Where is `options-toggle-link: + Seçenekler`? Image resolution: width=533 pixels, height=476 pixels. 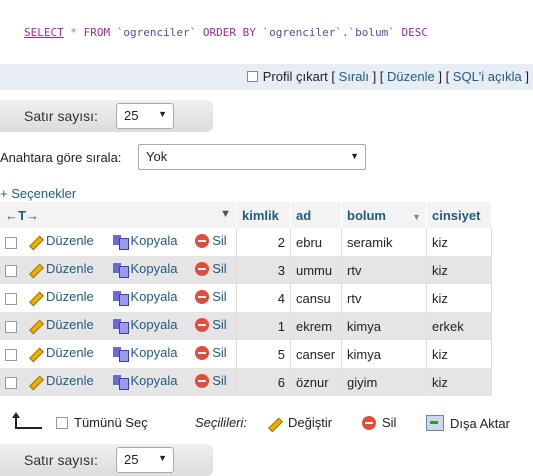 options-toggle-link: + Seçenekler is located at coordinates (38, 193).